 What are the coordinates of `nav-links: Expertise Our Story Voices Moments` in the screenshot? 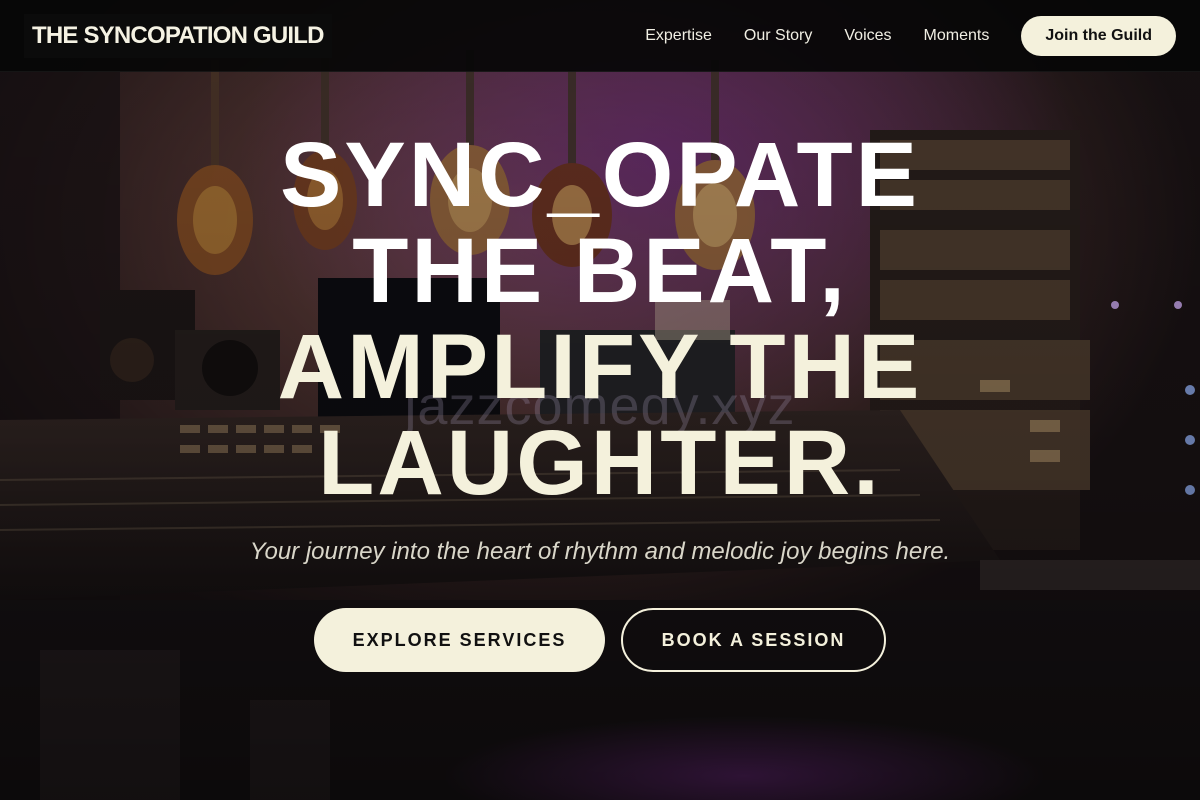 It's located at (817, 36).